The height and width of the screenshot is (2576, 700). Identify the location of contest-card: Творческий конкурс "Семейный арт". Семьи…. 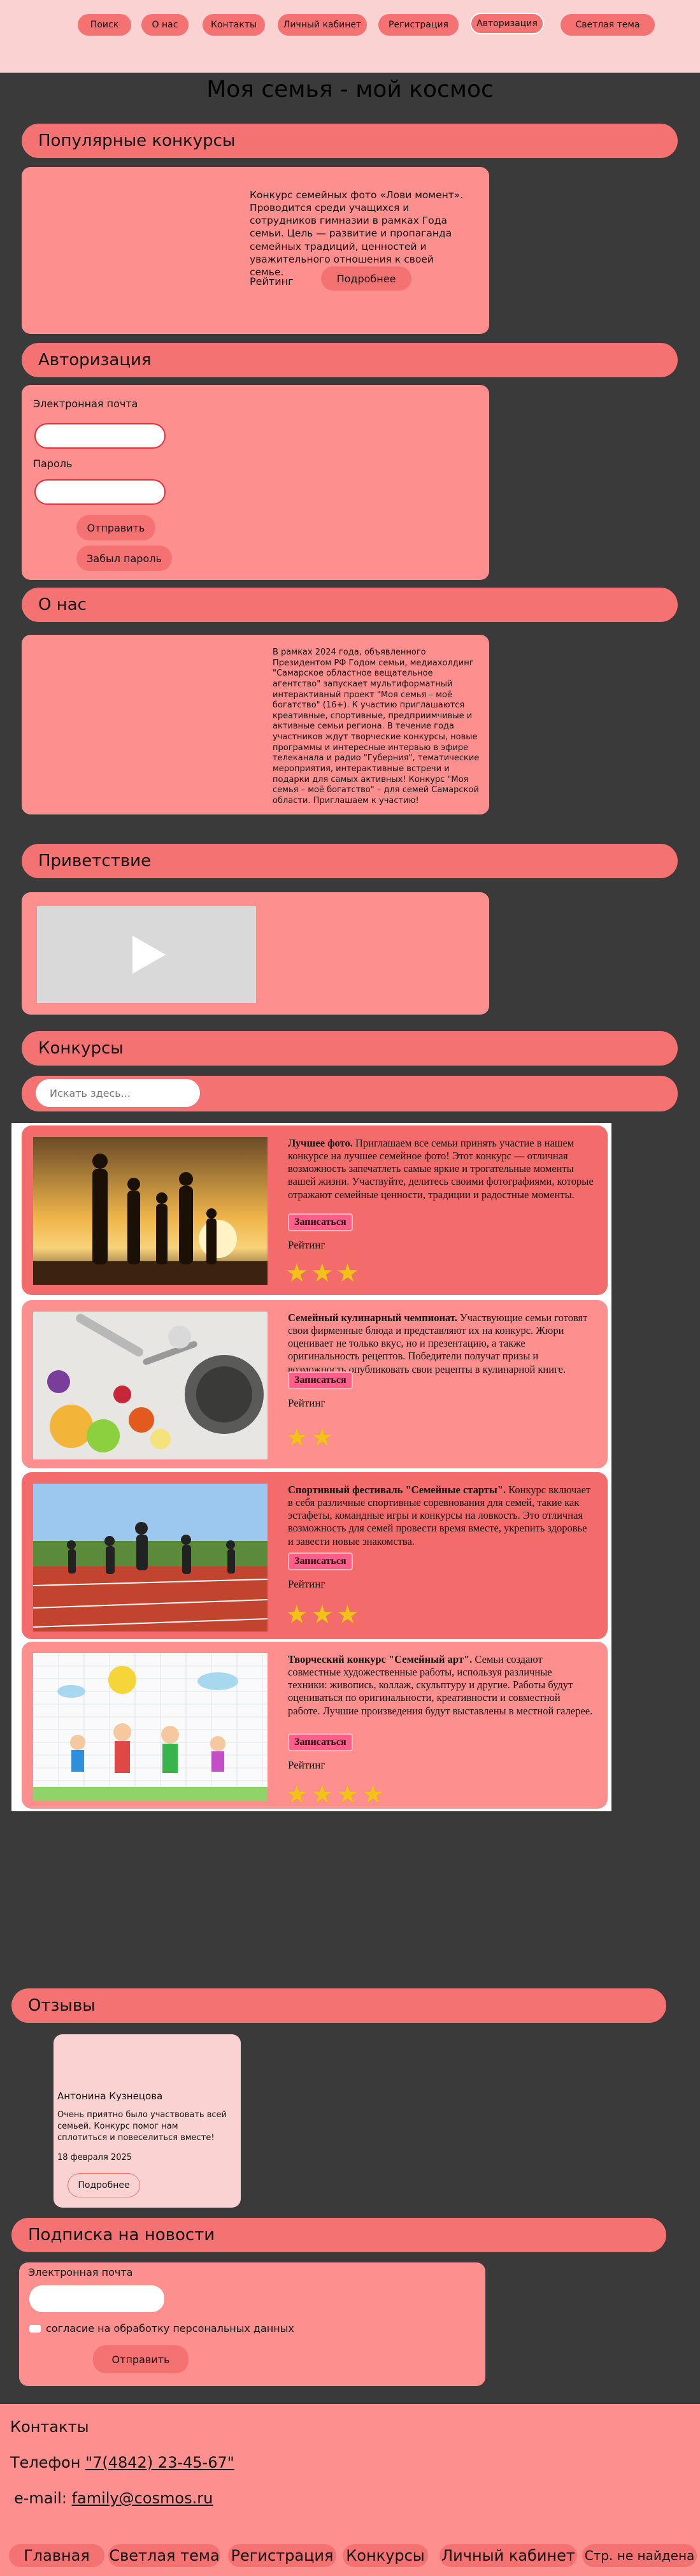
(315, 1725).